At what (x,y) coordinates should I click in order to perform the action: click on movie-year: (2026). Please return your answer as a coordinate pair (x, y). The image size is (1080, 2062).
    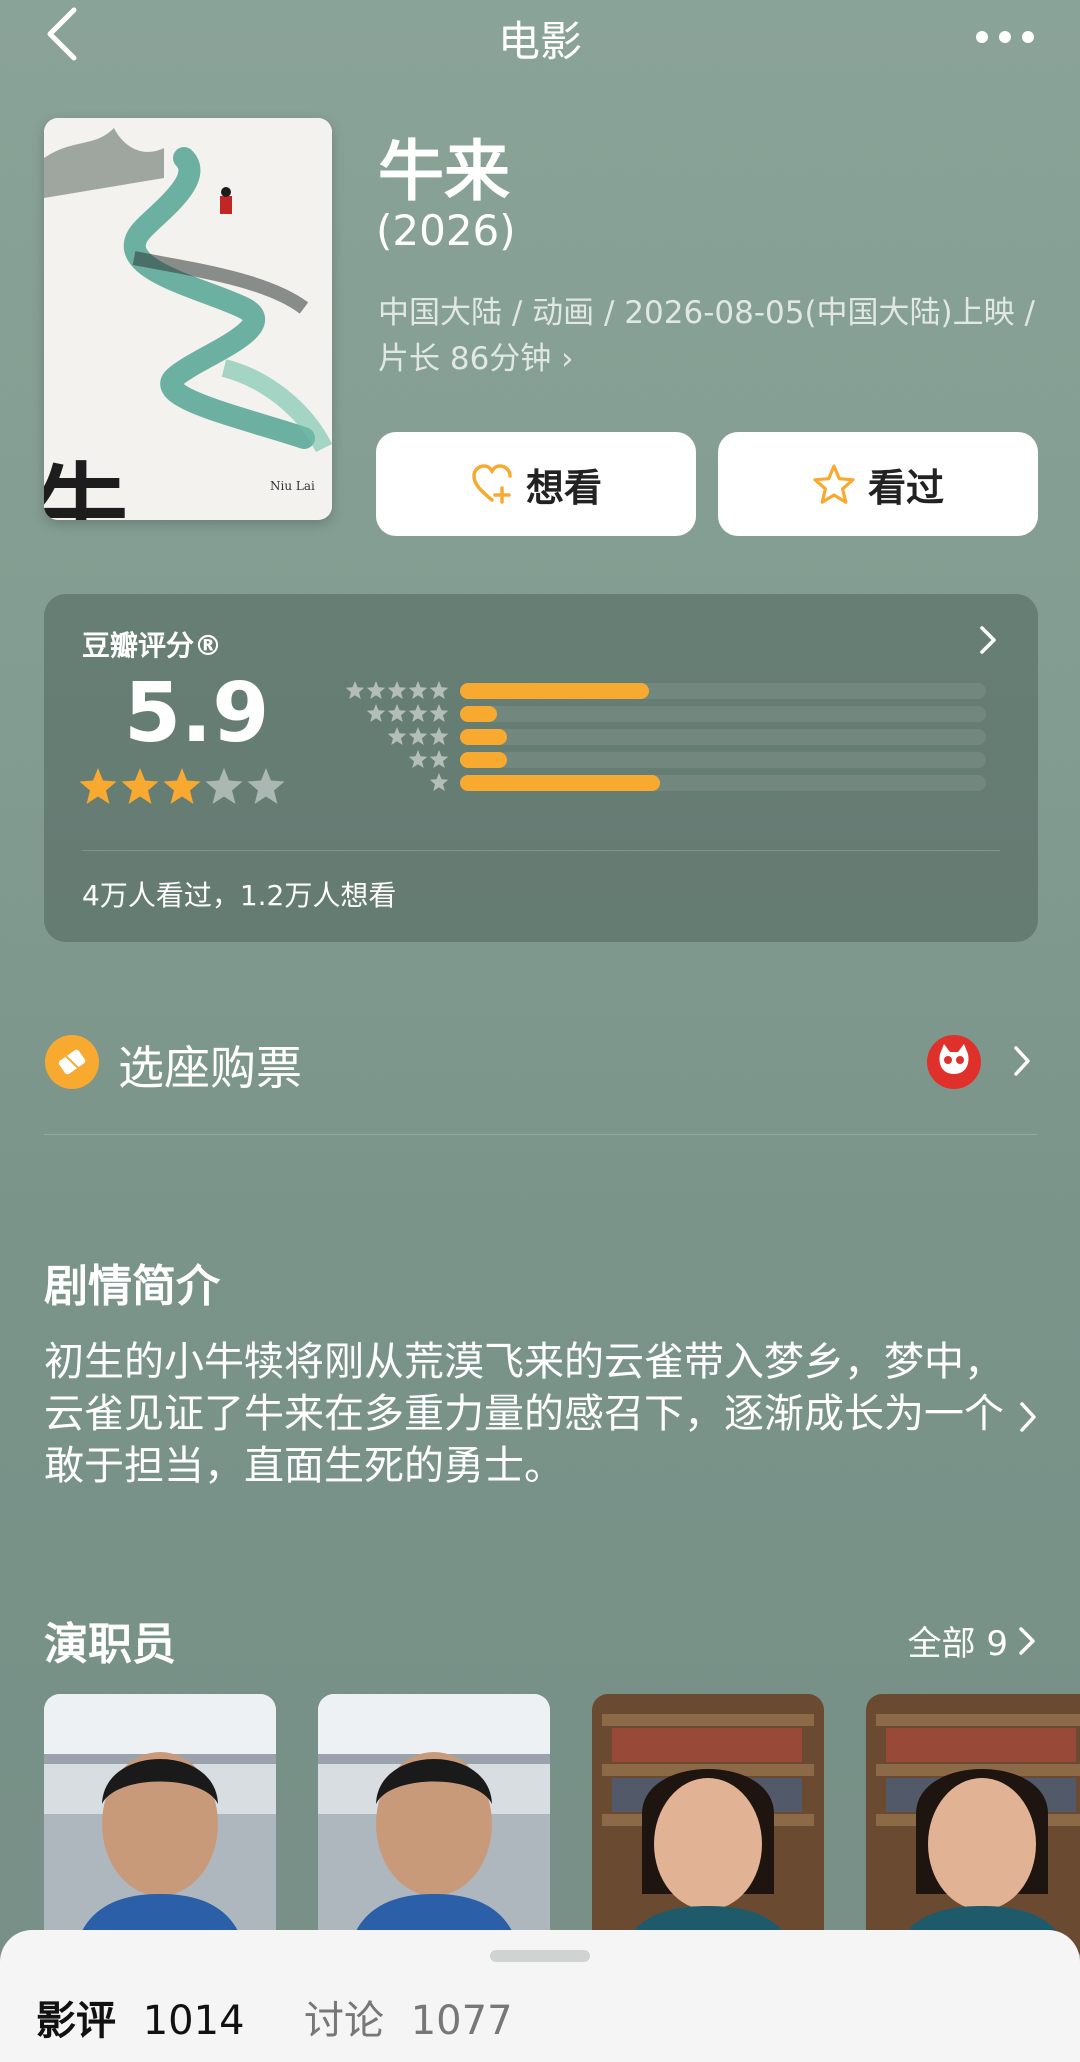
    Looking at the image, I should click on (446, 230).